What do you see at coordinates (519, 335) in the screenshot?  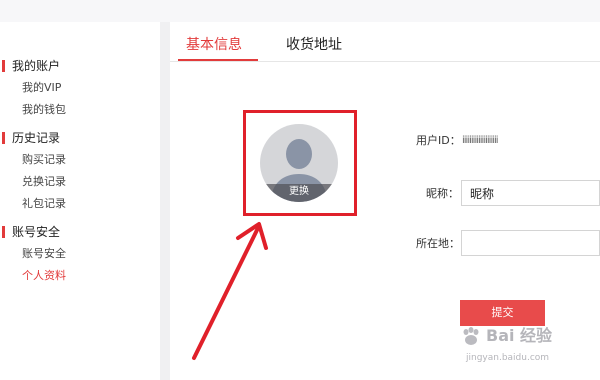 I see `watermark-text: Bai 经验` at bounding box center [519, 335].